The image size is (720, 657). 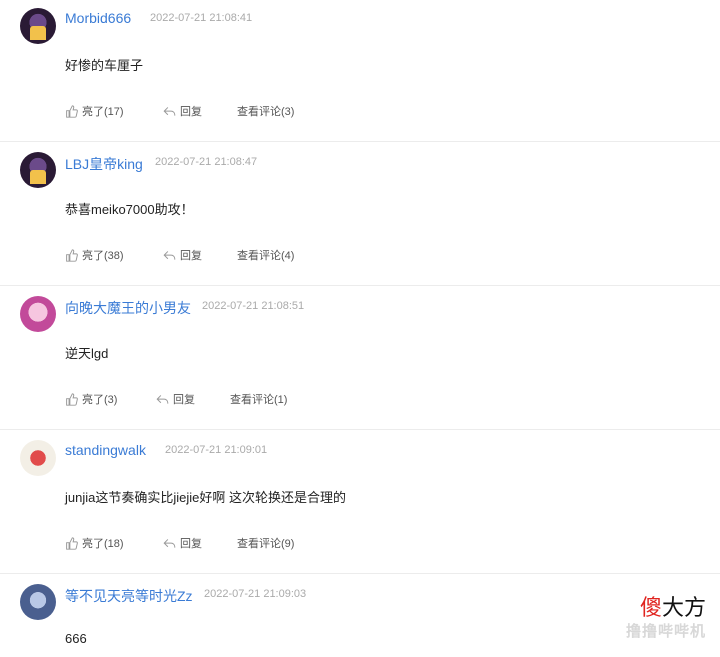 I want to click on like-count: 亮了(38), so click(x=103, y=256).